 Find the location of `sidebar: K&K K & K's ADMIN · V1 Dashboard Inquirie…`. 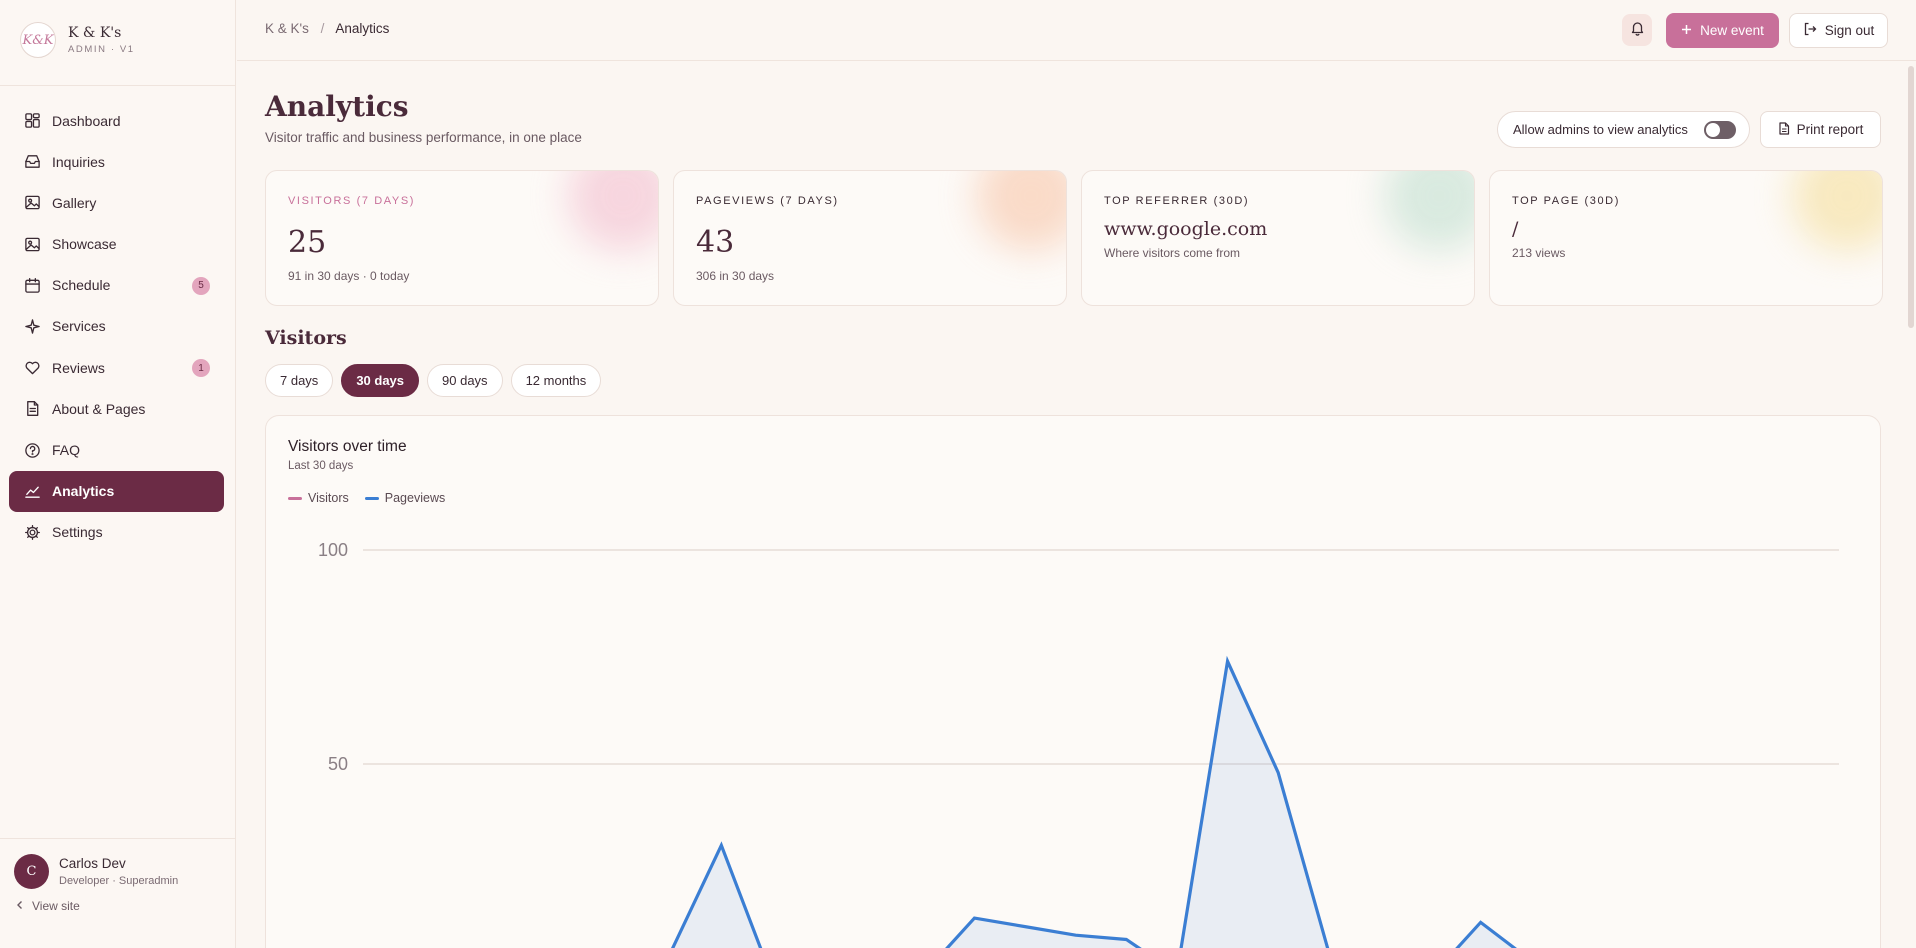

sidebar: K&K K & K's ADMIN · V1 Dashboard Inquirie… is located at coordinates (118, 474).